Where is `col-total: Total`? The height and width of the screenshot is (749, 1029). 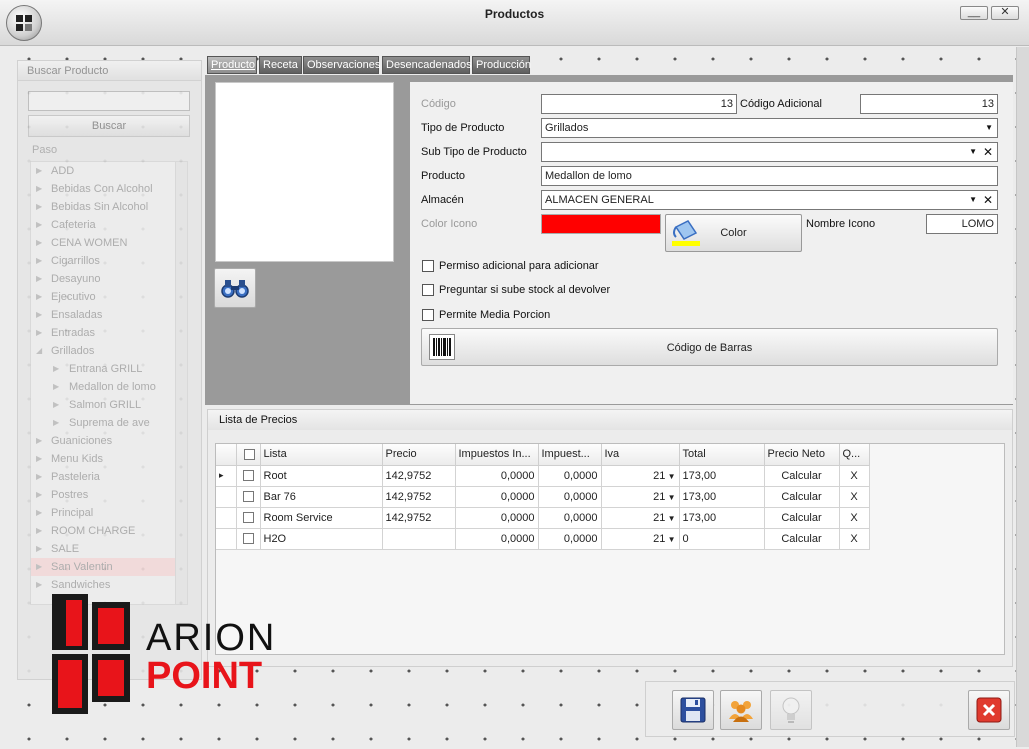
col-total: Total is located at coordinates (722, 455).